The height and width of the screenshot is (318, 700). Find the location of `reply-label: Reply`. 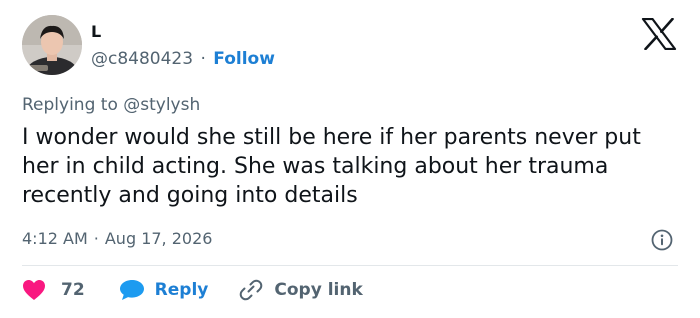

reply-label: Reply is located at coordinates (181, 290).